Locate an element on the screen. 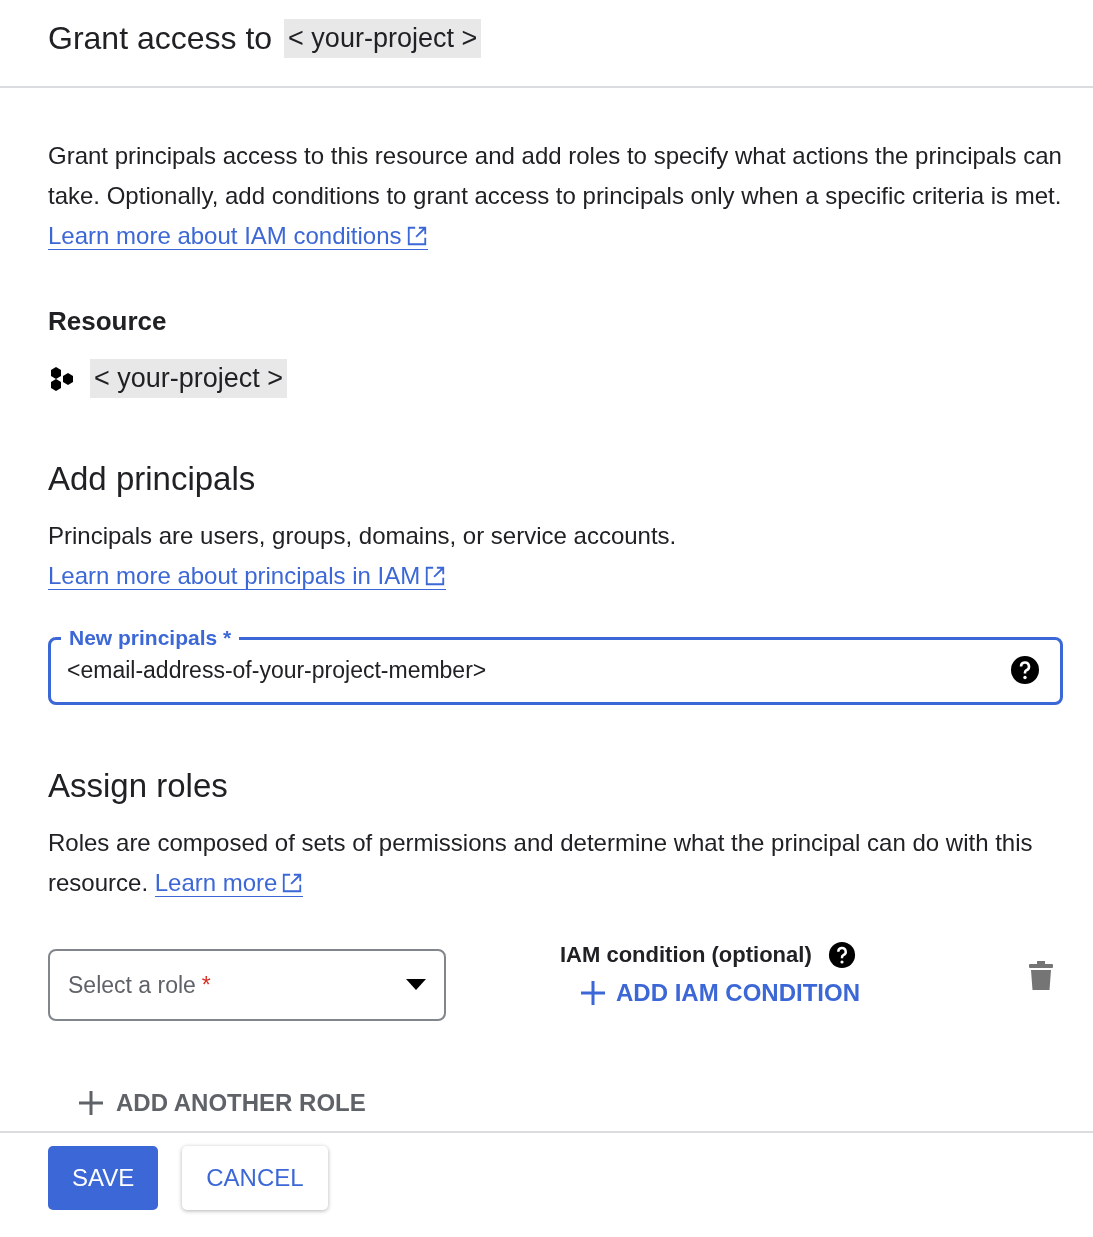 The height and width of the screenshot is (1237, 1093). learn-more-link: Learn more about IAM conditions is located at coordinates (238, 236).